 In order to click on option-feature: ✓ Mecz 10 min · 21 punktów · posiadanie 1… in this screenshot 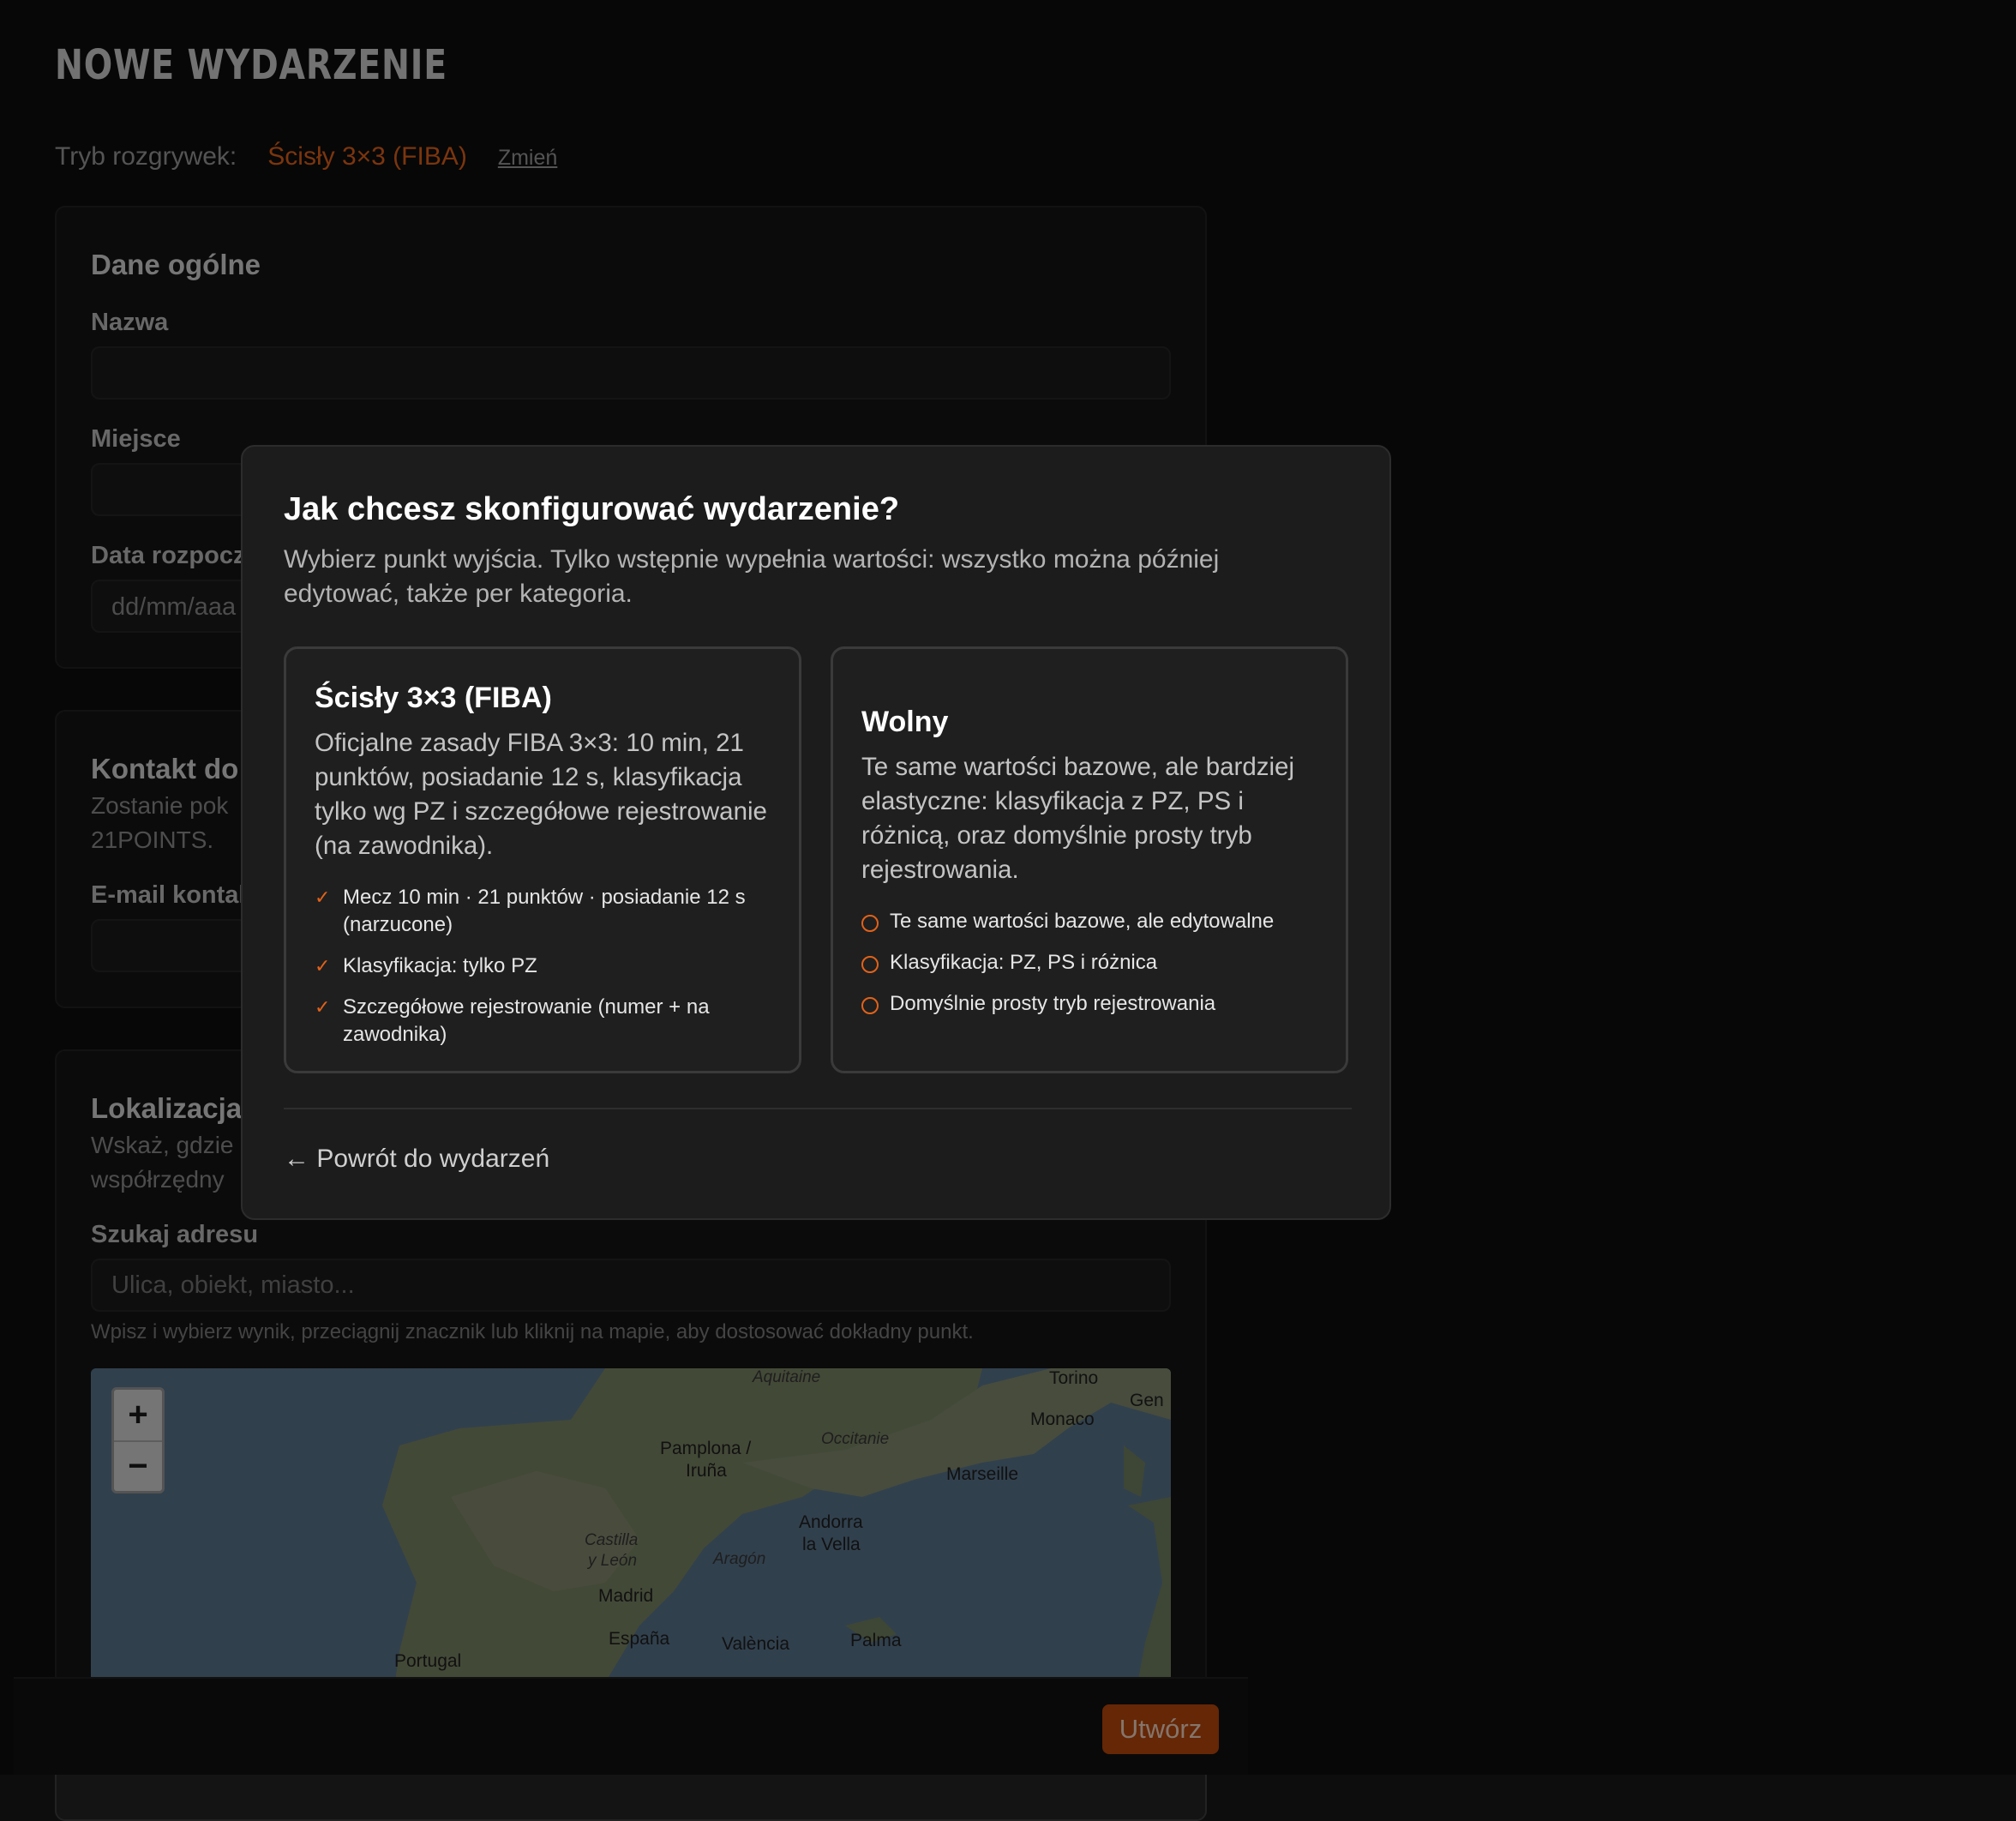, I will do `click(546, 911)`.